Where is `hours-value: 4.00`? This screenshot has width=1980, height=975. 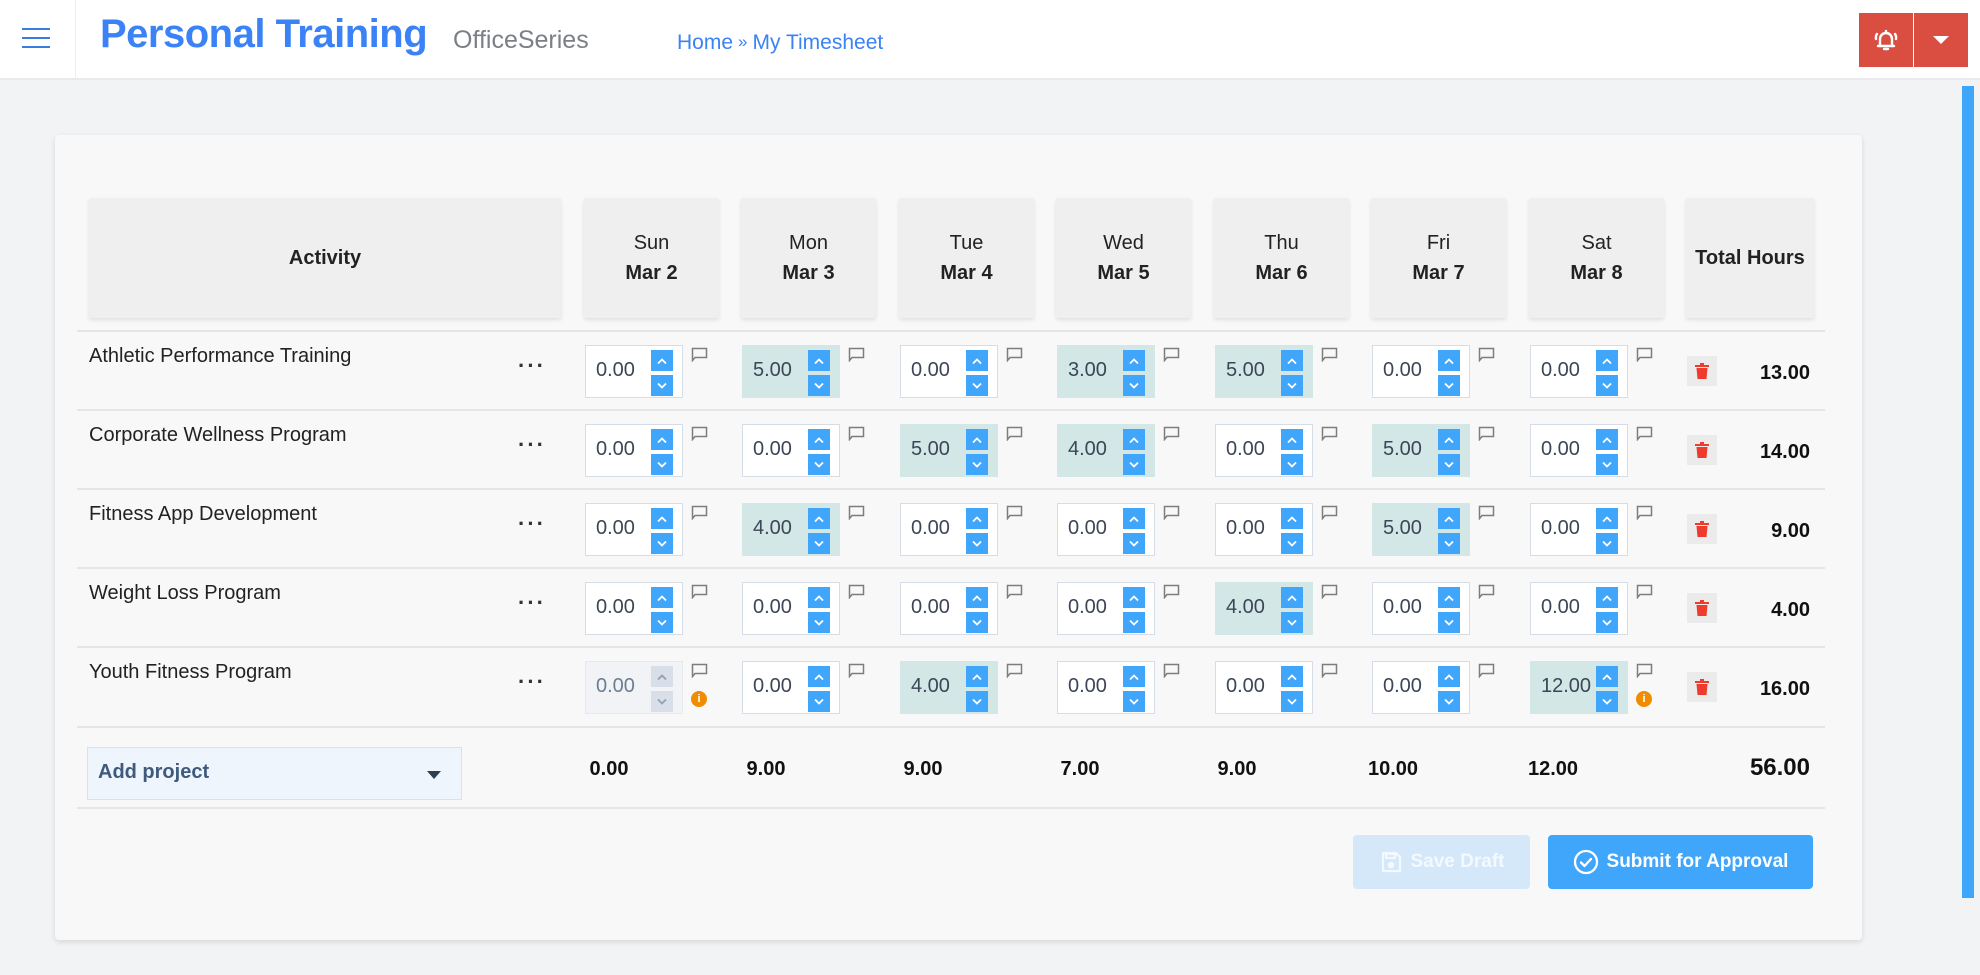
hours-value: 4.00 is located at coordinates (1245, 607).